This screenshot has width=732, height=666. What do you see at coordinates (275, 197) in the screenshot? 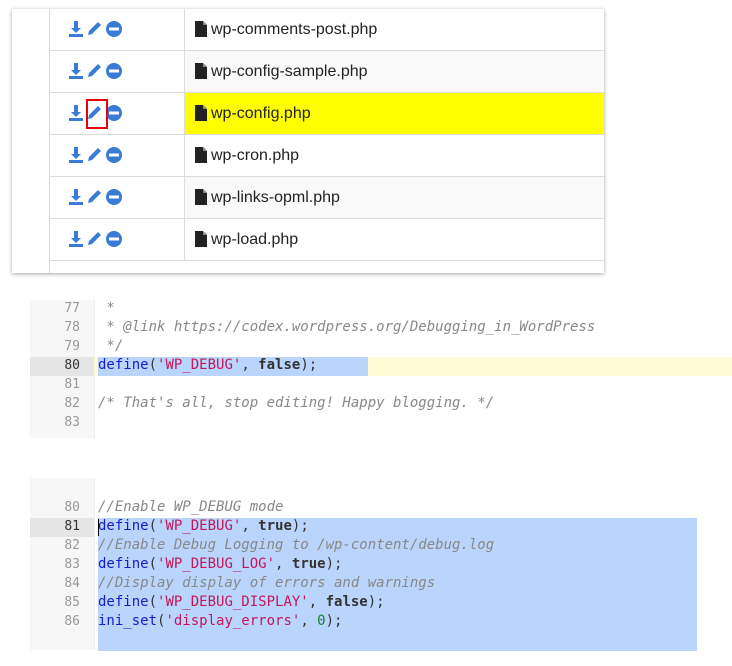
I see `file-name: wp-links-opml.php` at bounding box center [275, 197].